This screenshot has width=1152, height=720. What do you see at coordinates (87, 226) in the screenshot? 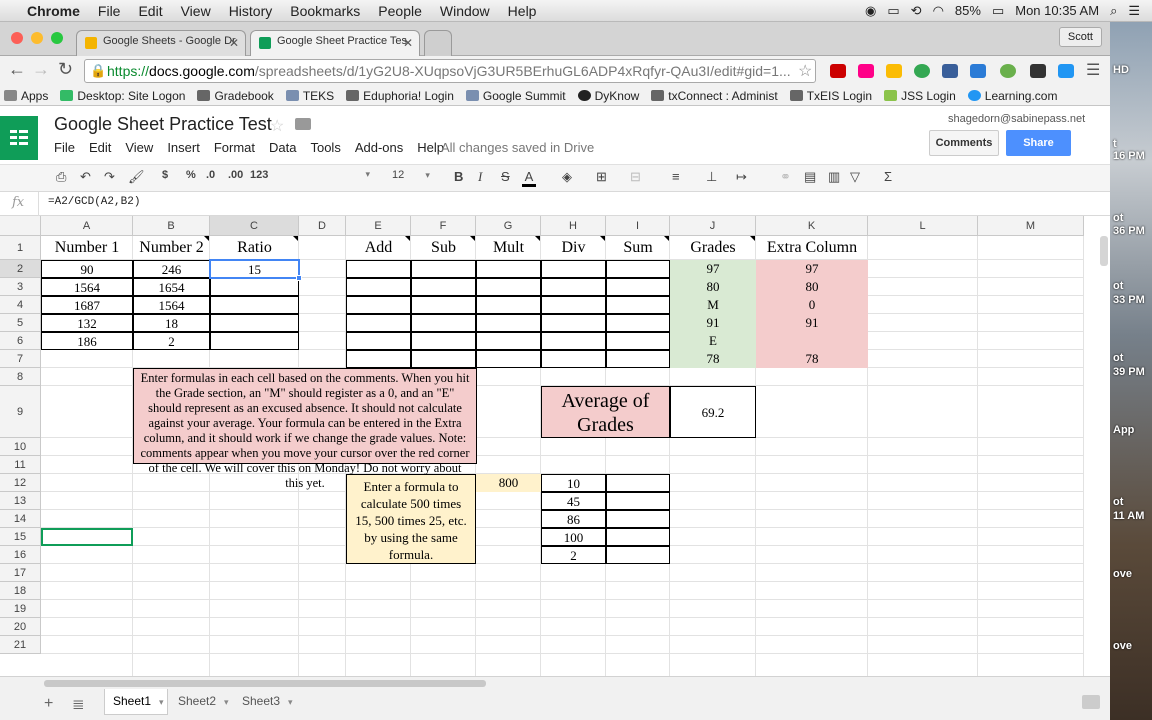
I see `column-header-a: A` at bounding box center [87, 226].